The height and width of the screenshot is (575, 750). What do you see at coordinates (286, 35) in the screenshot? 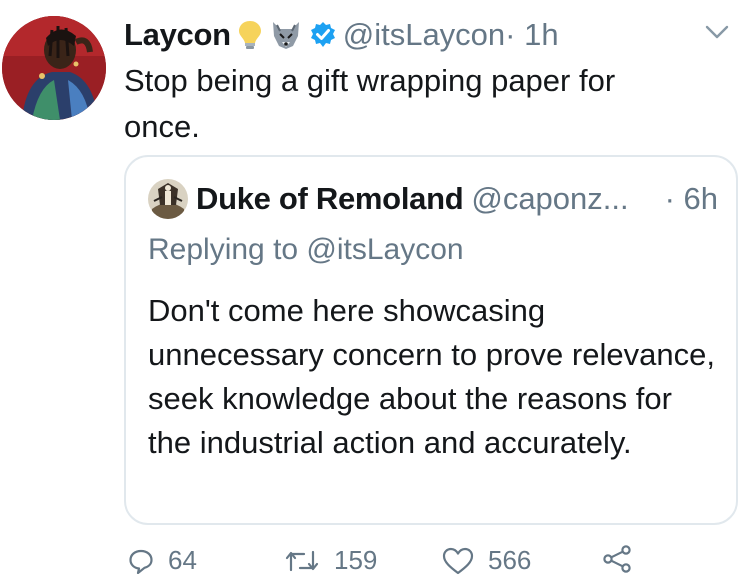
I see `wolf-icon` at bounding box center [286, 35].